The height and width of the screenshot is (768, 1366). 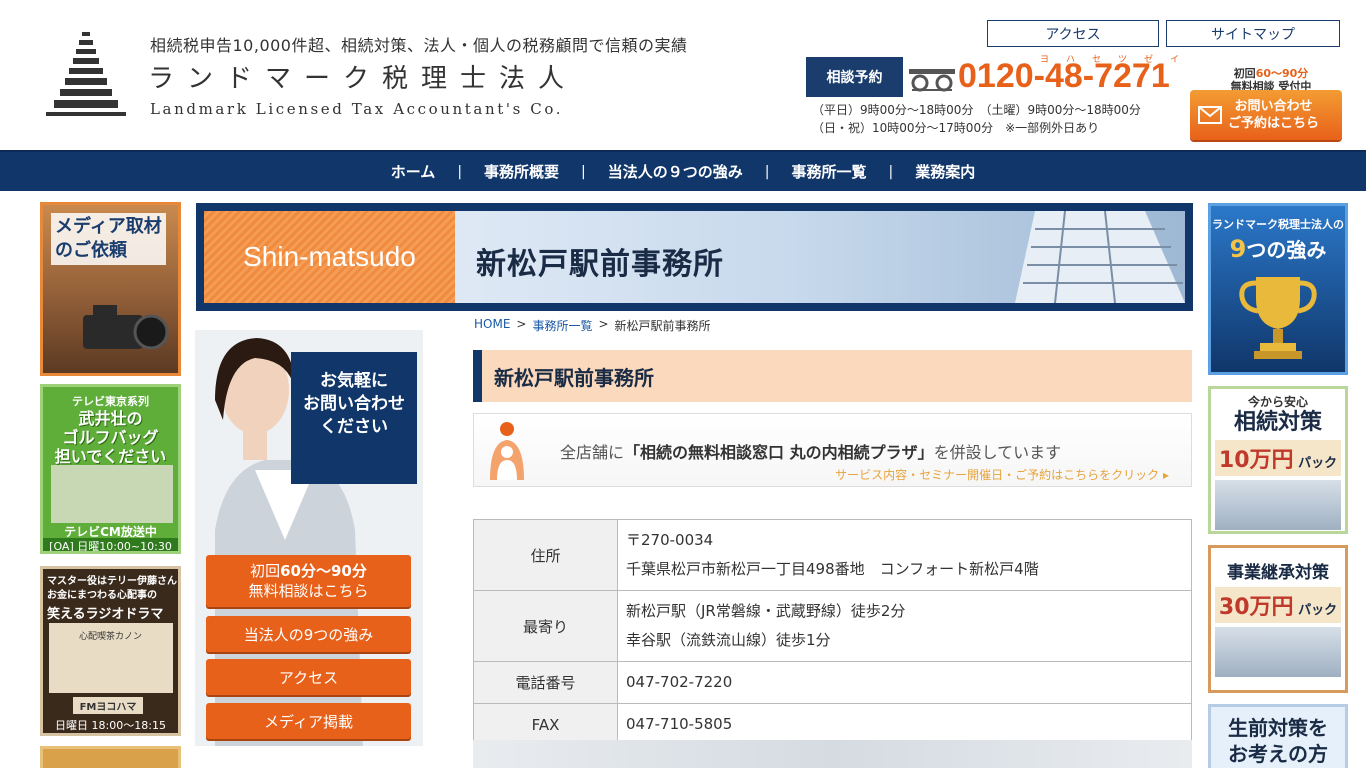 What do you see at coordinates (1274, 123) in the screenshot?
I see `reservation-label: ご予約はこちら` at bounding box center [1274, 123].